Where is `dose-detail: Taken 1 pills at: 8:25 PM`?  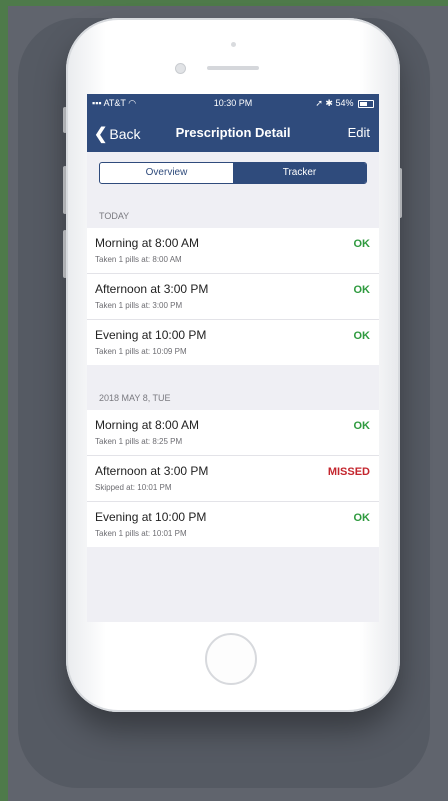 dose-detail: Taken 1 pills at: 8:25 PM is located at coordinates (139, 441).